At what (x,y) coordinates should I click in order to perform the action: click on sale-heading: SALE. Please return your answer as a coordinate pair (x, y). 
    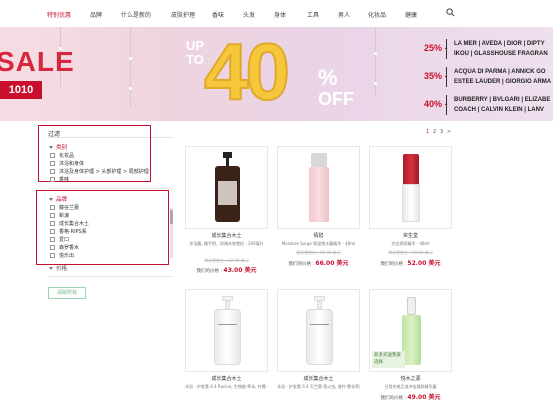
    Looking at the image, I should click on (37, 61).